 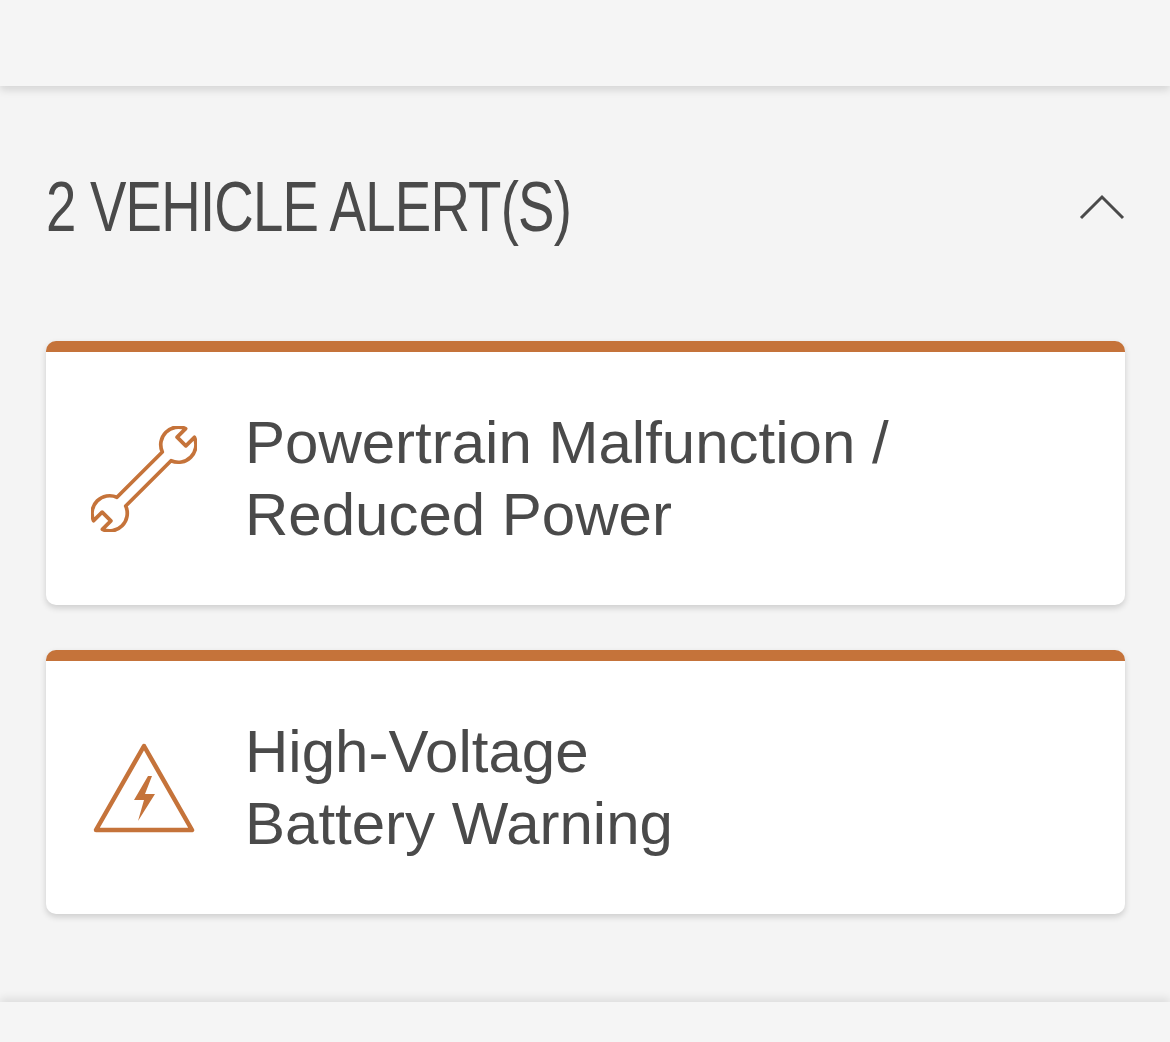 I want to click on chevron-up-icon, so click(x=1102, y=207).